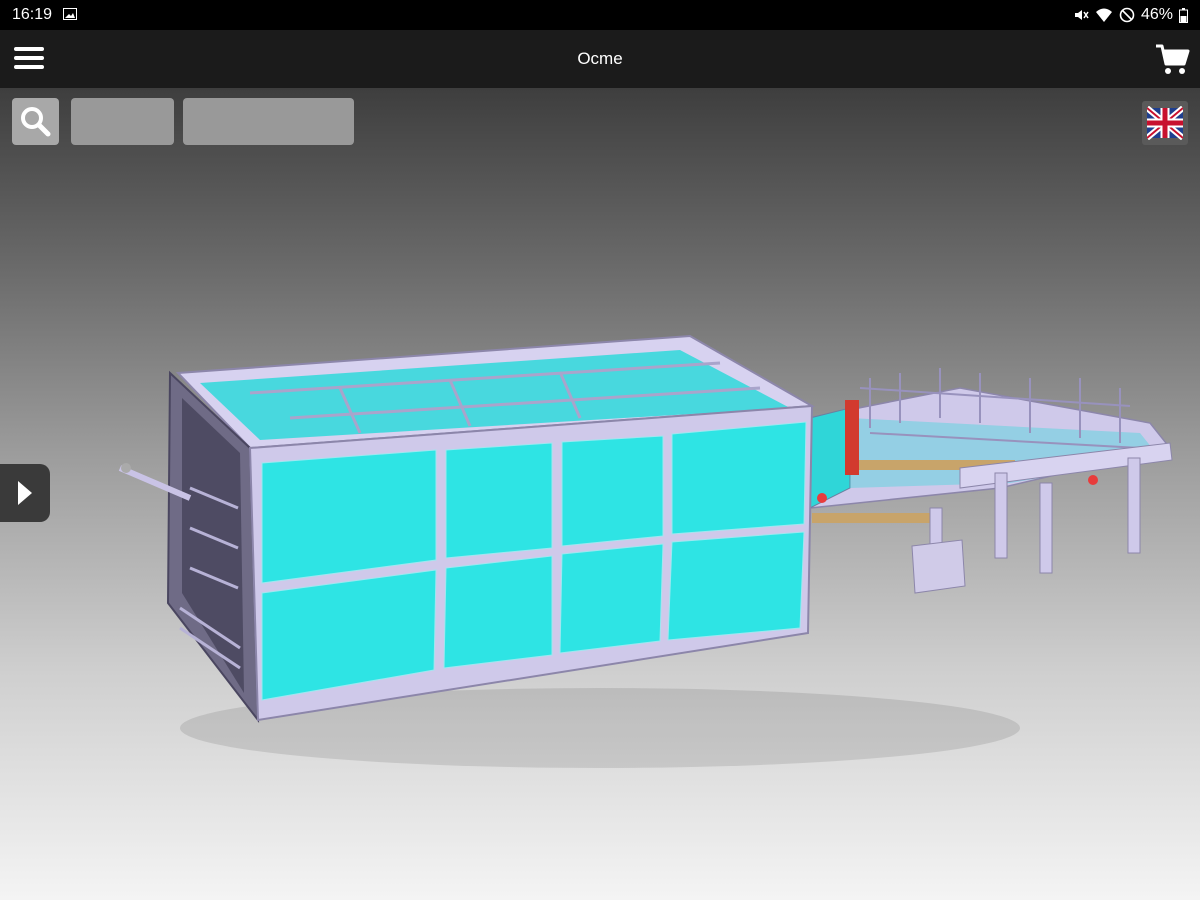  Describe the element at coordinates (1183, 15) in the screenshot. I see `battery-icon` at that location.